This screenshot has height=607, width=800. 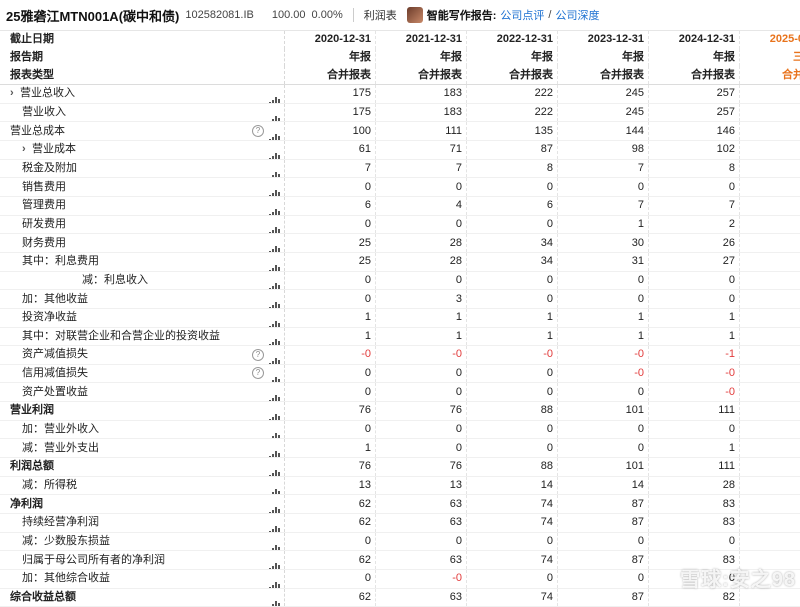 What do you see at coordinates (694, 149) in the screenshot?
I see `value-cell: 102` at bounding box center [694, 149].